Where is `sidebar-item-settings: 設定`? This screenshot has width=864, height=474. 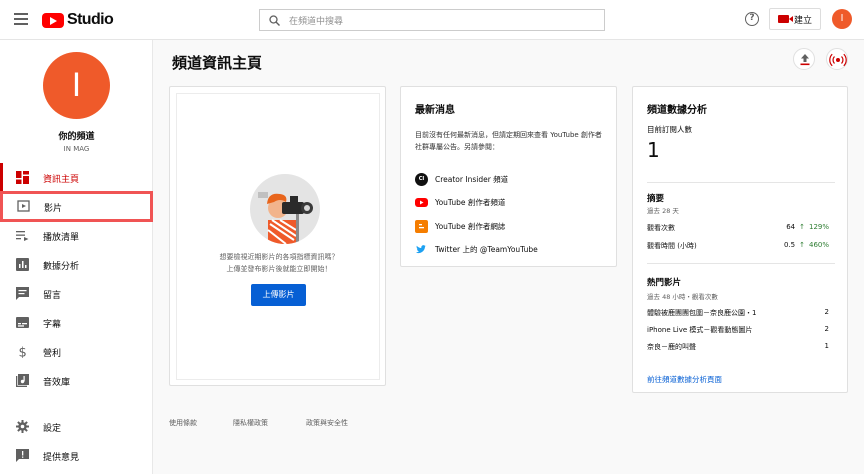
sidebar-item-settings: 設定 is located at coordinates (76, 426).